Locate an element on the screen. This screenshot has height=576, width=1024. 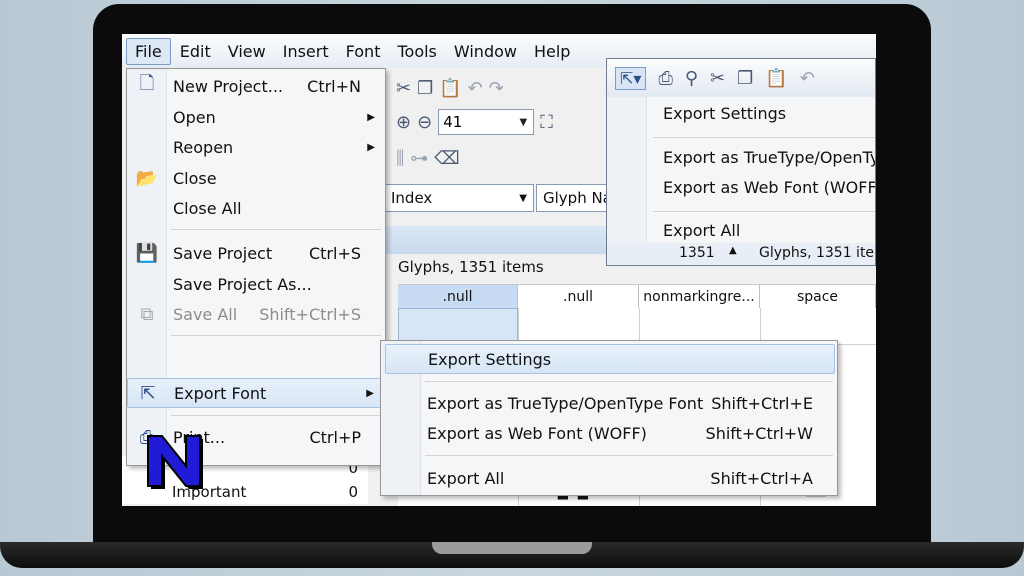
inset-toolbar: ⇱▾ ⎙ ⚲ ✂ ❐ 📋 ↶ is located at coordinates (741, 78).